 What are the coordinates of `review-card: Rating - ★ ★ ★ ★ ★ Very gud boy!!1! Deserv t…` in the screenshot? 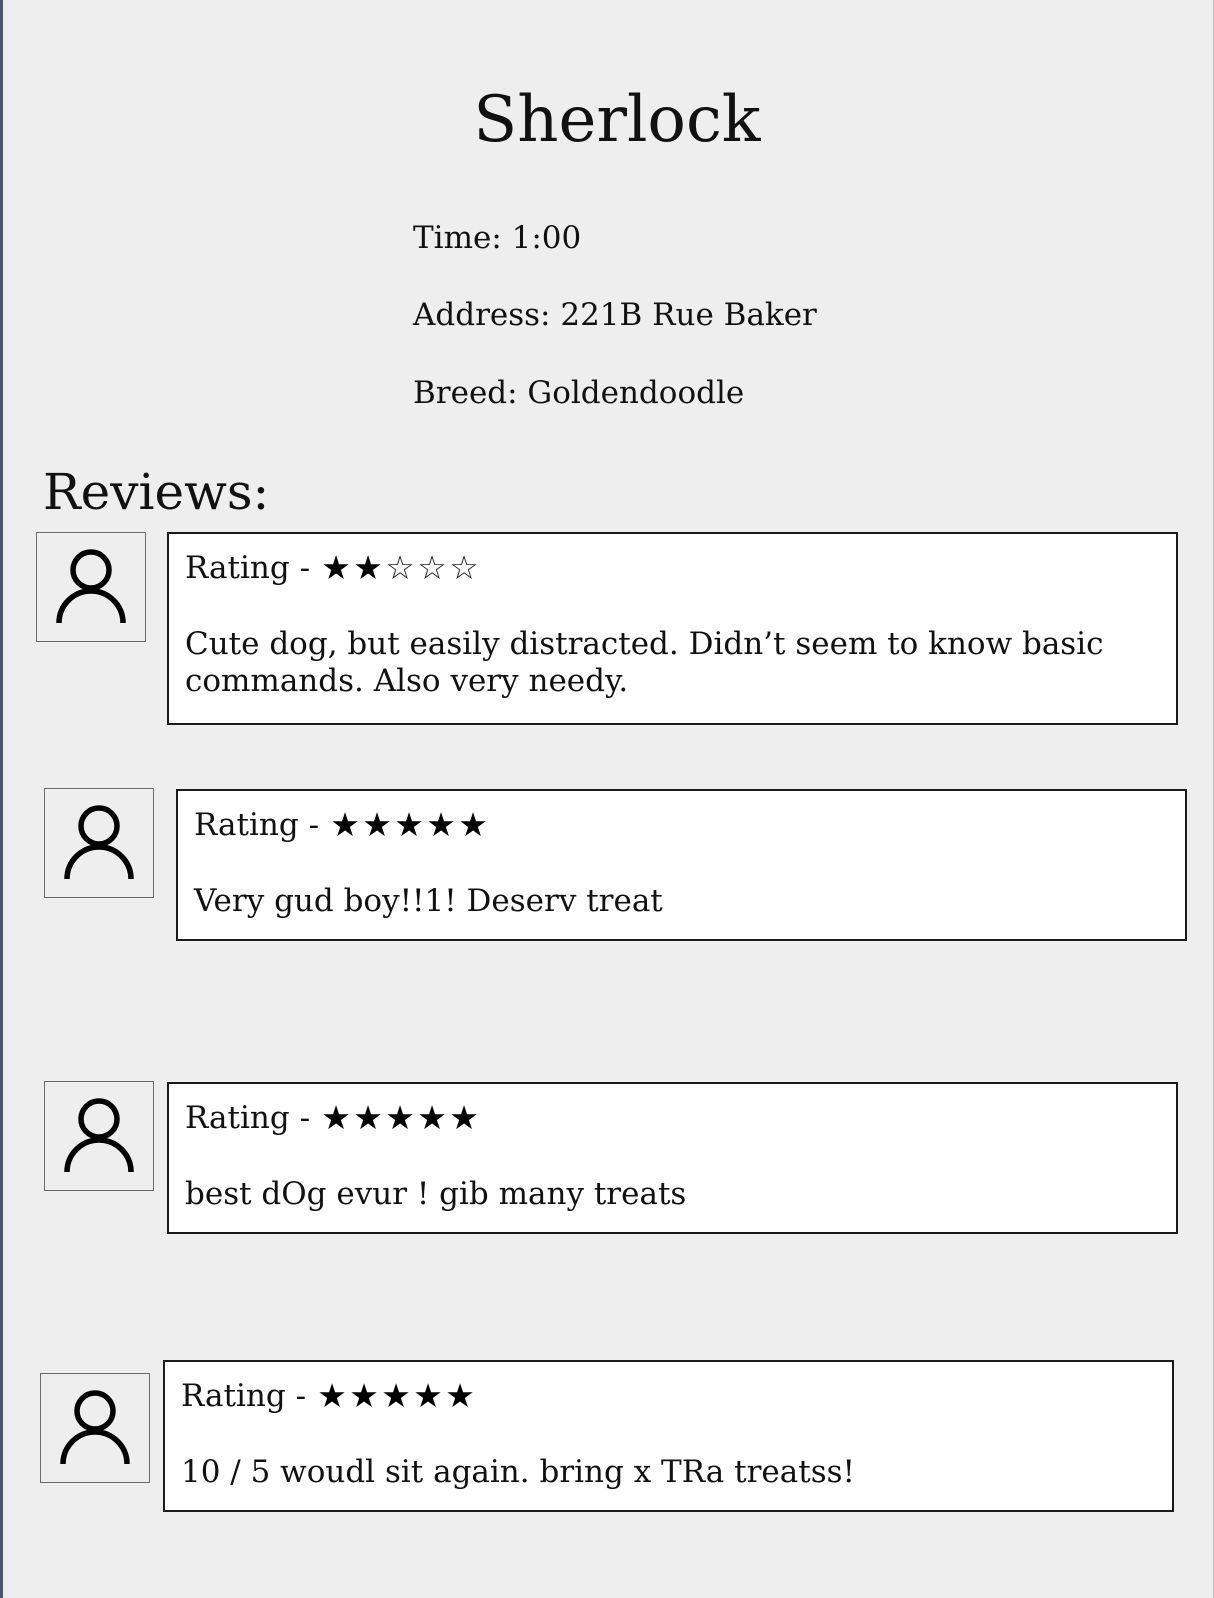 It's located at (681, 865).